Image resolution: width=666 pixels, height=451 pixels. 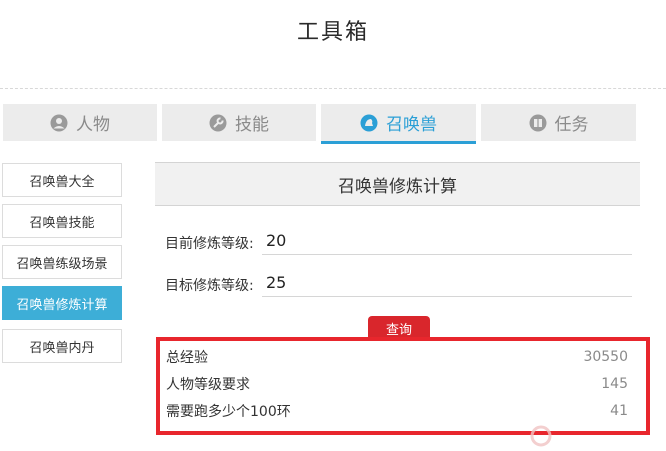 I want to click on tab-label: 人物, so click(x=93, y=125).